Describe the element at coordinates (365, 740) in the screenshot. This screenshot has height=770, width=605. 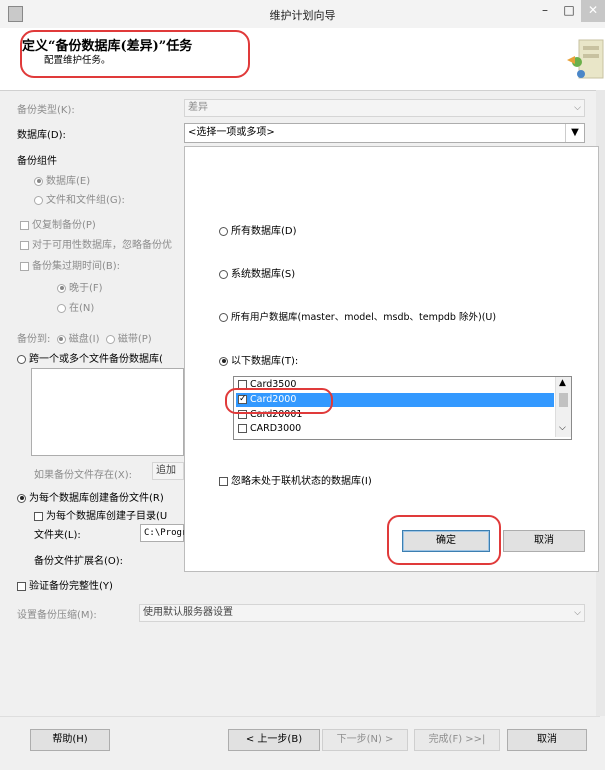
I see `next-button: 下一步(N) >` at that location.